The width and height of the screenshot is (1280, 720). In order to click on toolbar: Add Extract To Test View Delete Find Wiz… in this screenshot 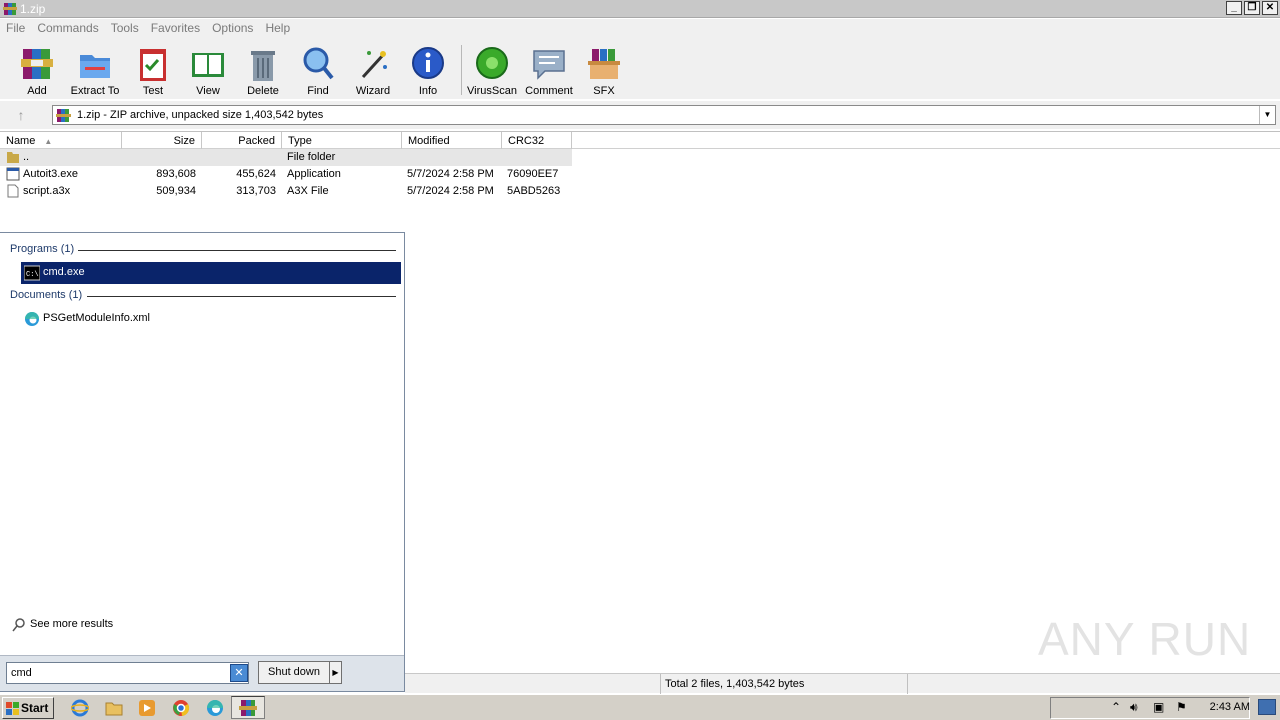, I will do `click(640, 68)`.